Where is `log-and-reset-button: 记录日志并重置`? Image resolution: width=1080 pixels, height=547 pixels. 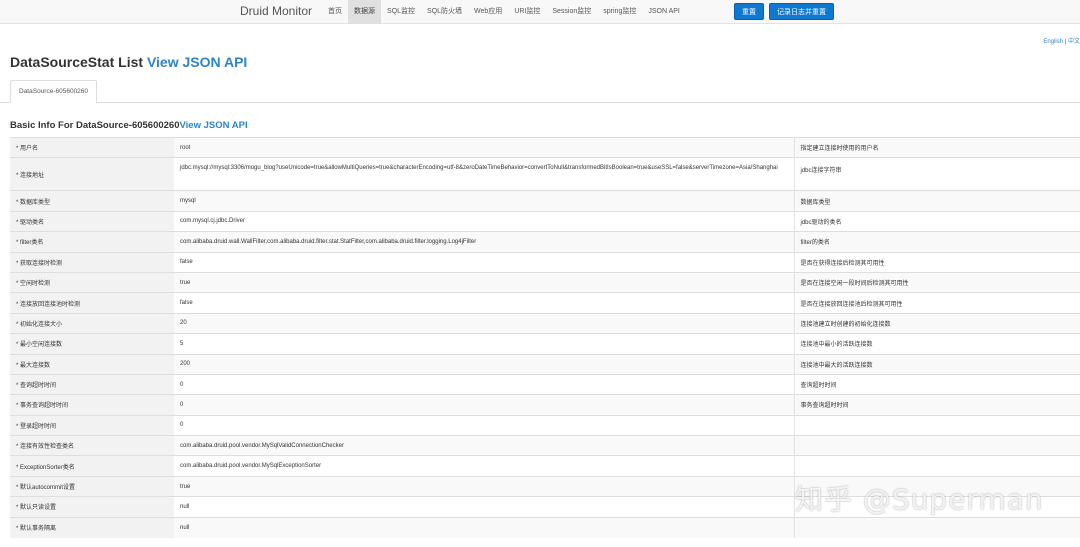
log-and-reset-button: 记录日志并重置 is located at coordinates (801, 11).